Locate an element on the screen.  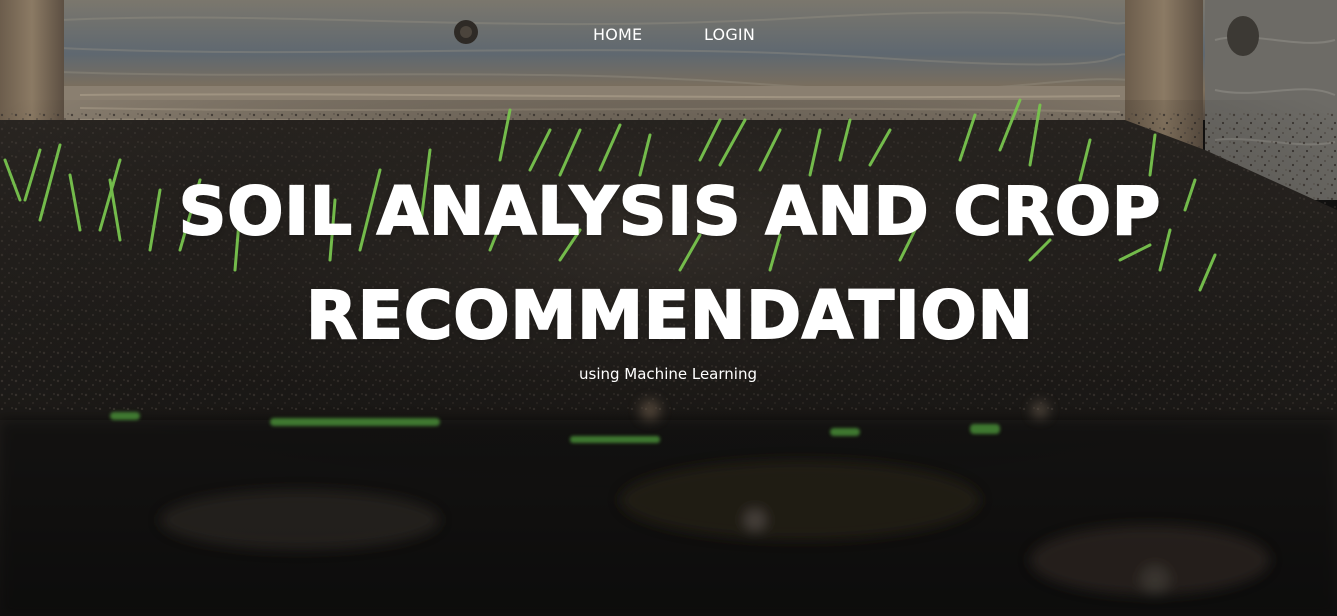
title-line-2: RECOMMENDATION is located at coordinates (669, 315).